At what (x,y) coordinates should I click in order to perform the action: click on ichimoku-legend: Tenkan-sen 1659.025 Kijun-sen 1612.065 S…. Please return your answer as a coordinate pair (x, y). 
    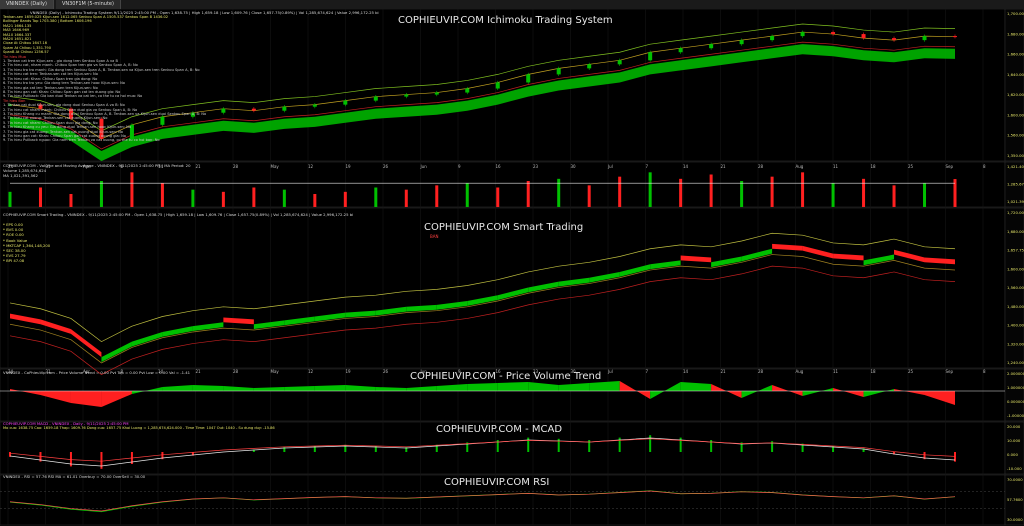
    Looking at the image, I should click on (104, 79).